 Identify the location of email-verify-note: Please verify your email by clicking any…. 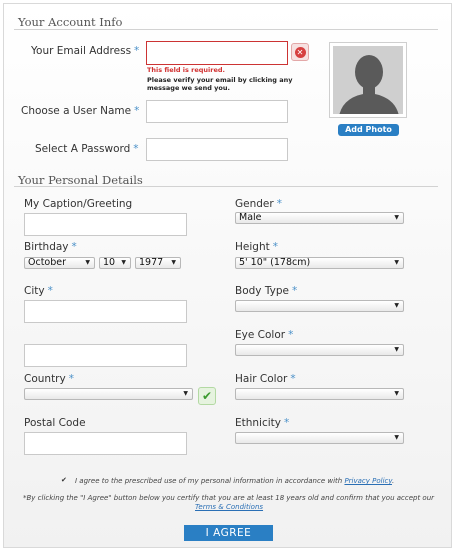
(220, 84).